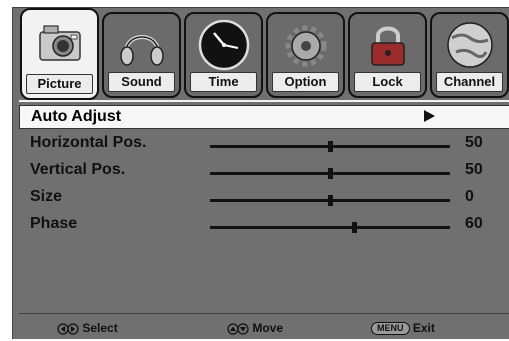 This screenshot has width=509, height=341. What do you see at coordinates (76, 116) in the screenshot?
I see `menu-item-label: Auto Adjust` at bounding box center [76, 116].